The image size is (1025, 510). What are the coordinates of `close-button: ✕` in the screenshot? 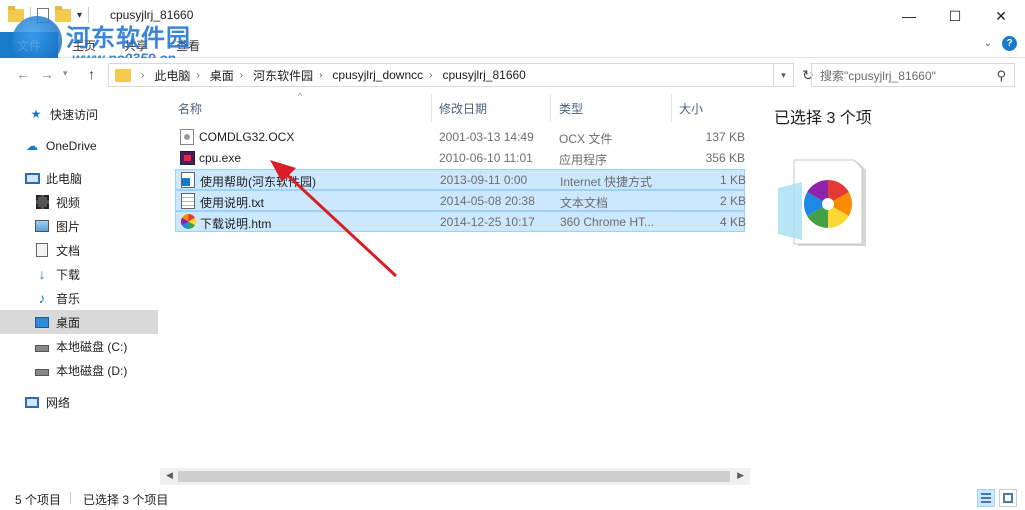 It's located at (1001, 16).